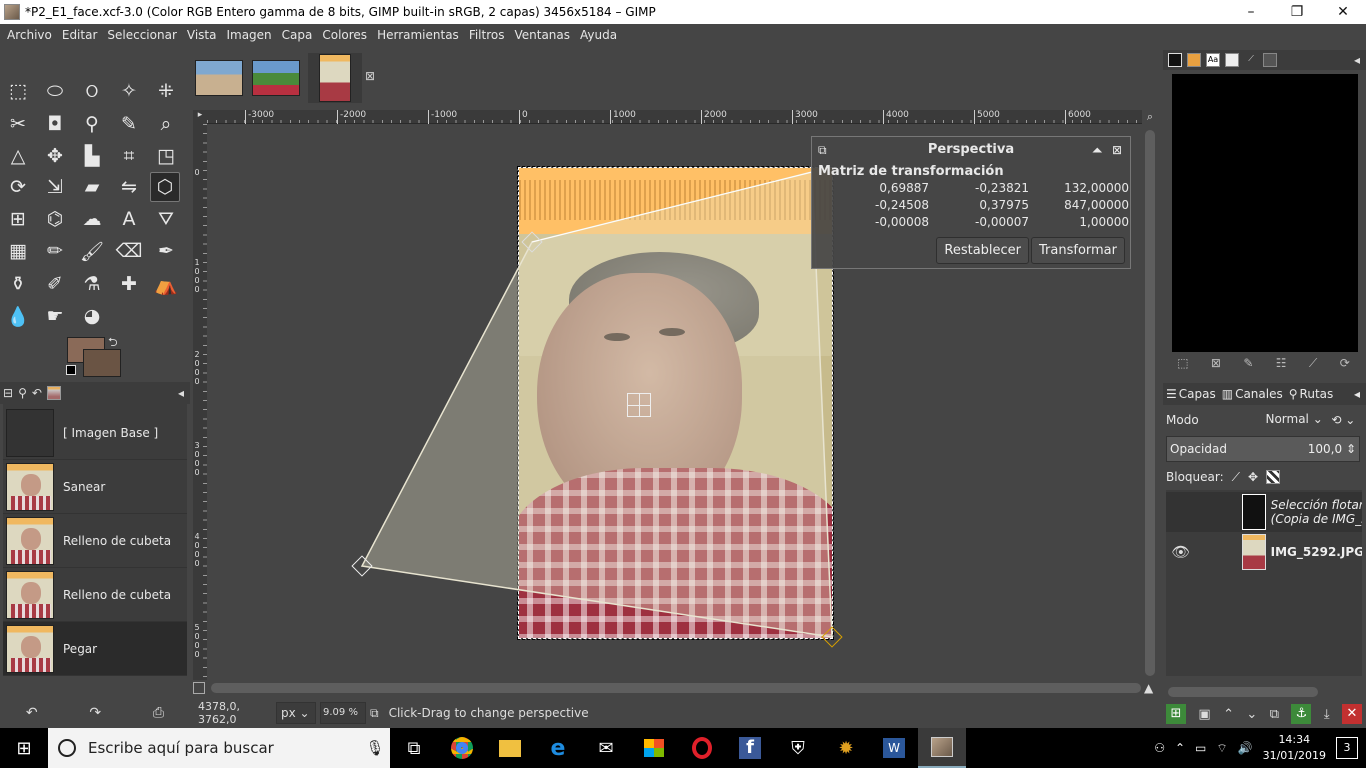 The image size is (1366, 768). Describe the element at coordinates (92, 187) in the screenshot. I see `shear-icon: ▰` at that location.